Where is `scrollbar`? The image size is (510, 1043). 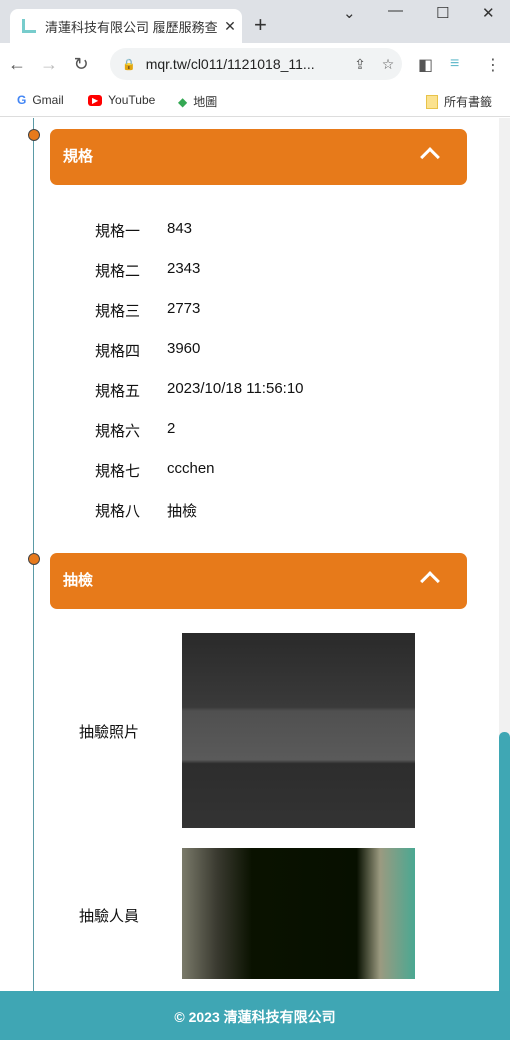 scrollbar is located at coordinates (504, 554).